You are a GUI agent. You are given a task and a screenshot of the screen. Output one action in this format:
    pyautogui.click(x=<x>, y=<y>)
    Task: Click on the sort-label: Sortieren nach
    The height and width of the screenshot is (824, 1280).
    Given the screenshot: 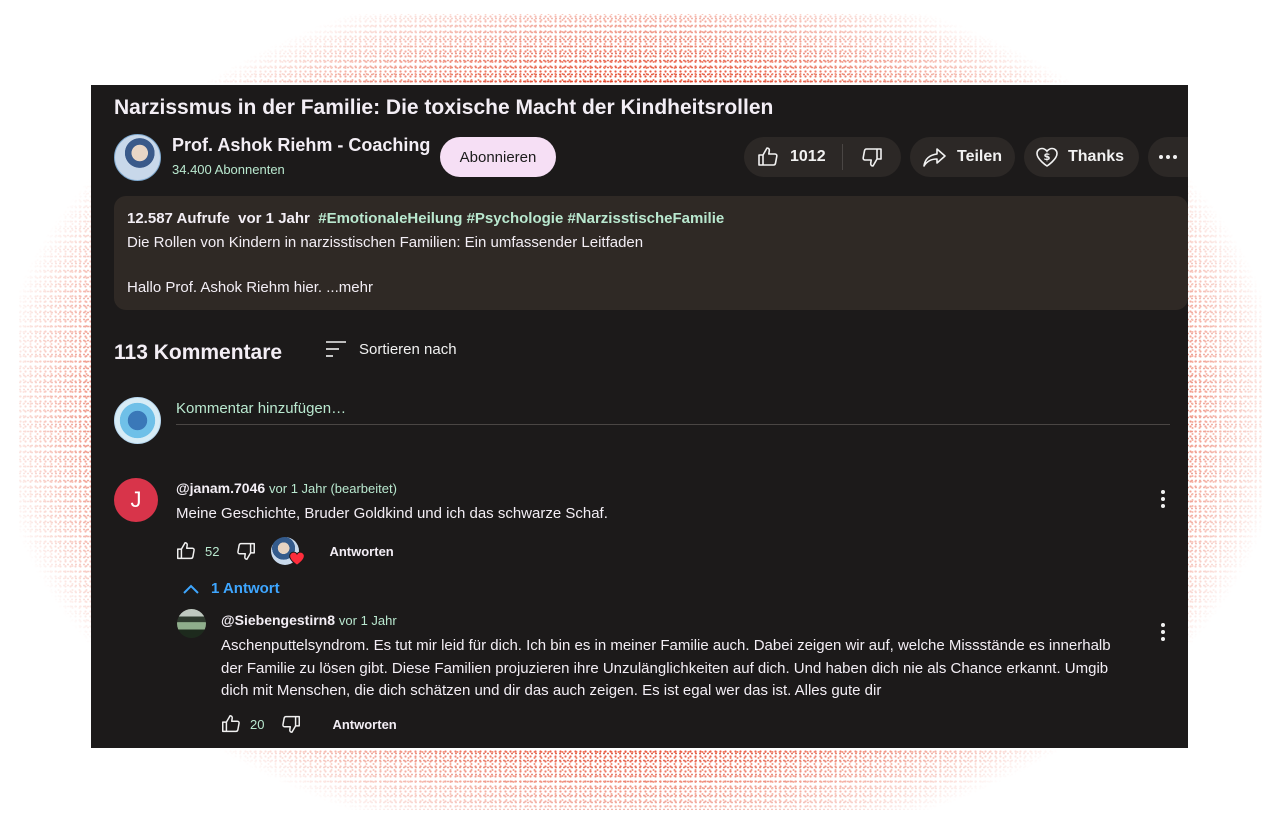 What is the action you would take?
    pyautogui.click(x=408, y=349)
    